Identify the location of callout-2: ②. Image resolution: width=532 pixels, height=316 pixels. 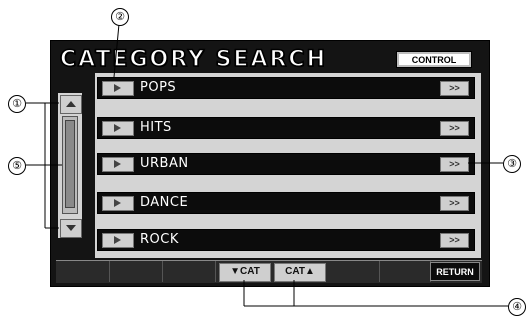
(120, 17).